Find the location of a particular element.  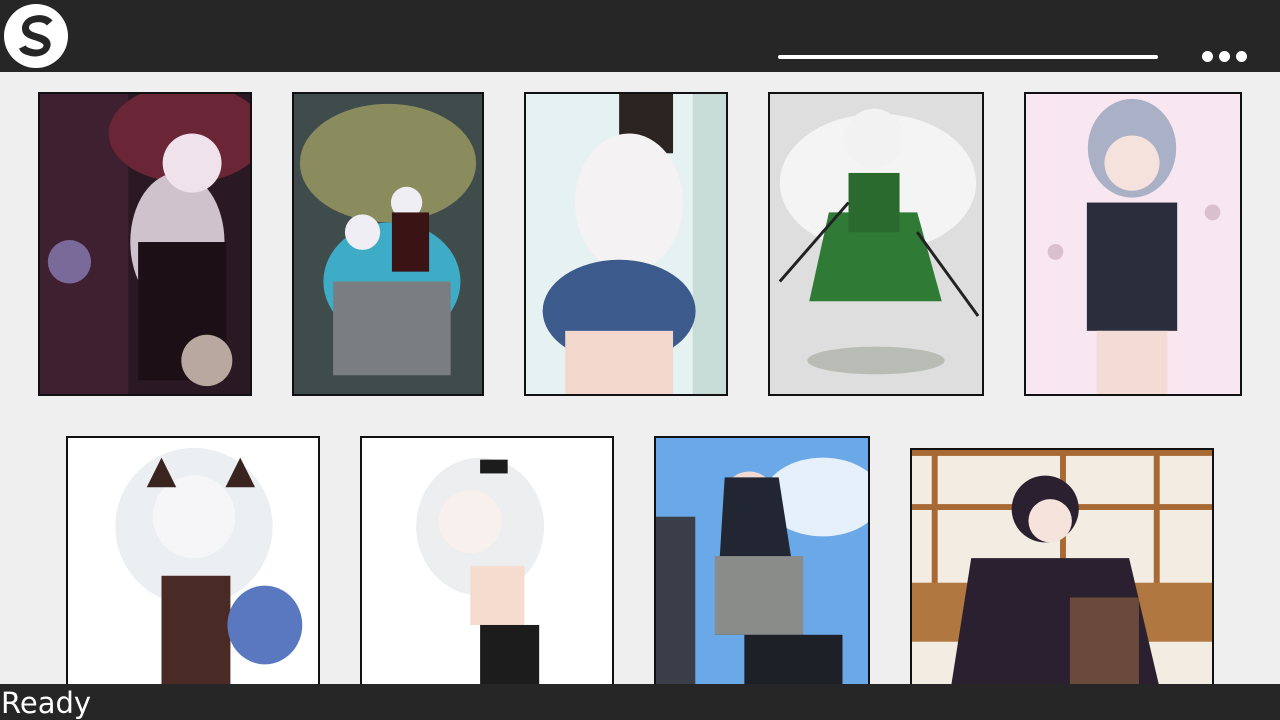

top-bar is located at coordinates (640, 36).